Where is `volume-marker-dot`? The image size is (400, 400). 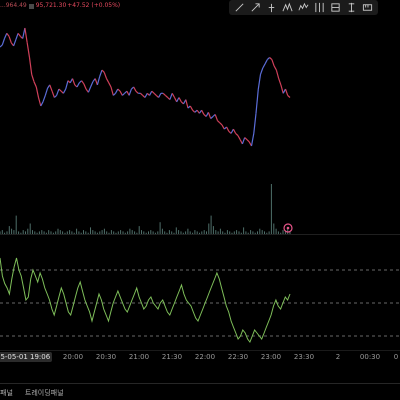 volume-marker-dot is located at coordinates (288, 228).